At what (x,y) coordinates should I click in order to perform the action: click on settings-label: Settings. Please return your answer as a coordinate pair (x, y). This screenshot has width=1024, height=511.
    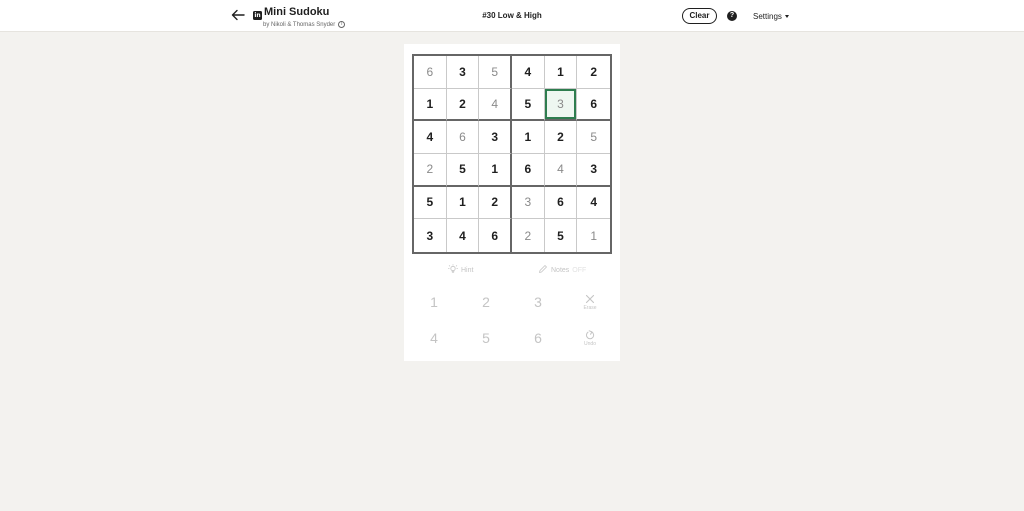
    Looking at the image, I should click on (767, 16).